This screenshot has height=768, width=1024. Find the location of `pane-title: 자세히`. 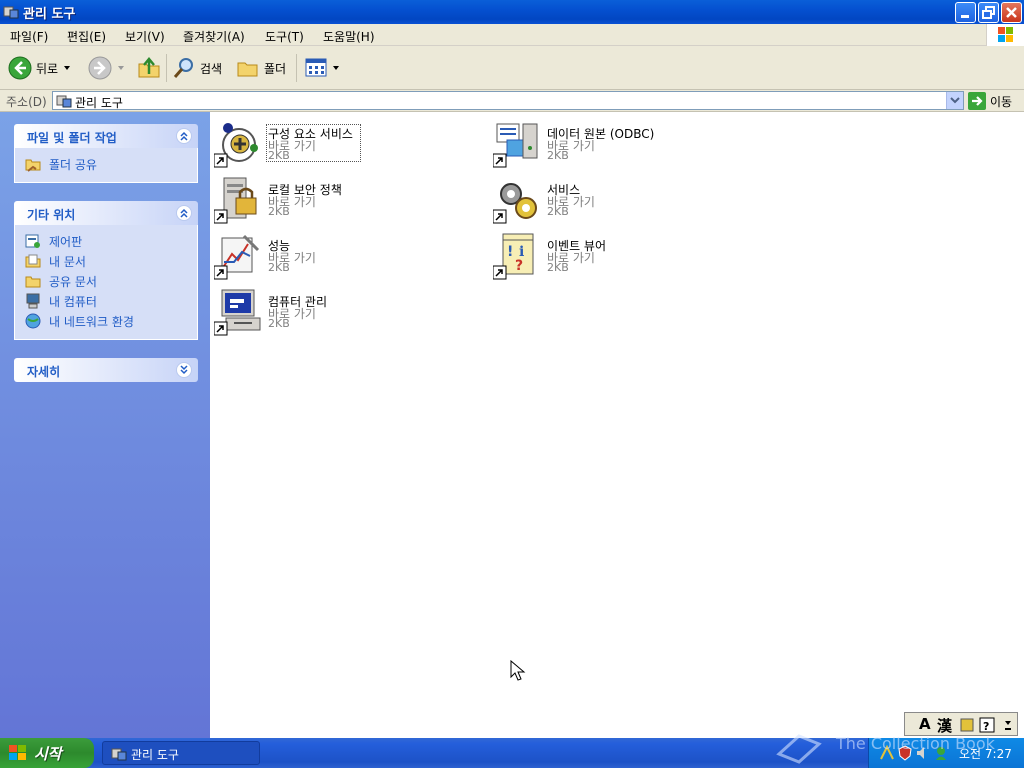

pane-title: 자세히 is located at coordinates (44, 372).